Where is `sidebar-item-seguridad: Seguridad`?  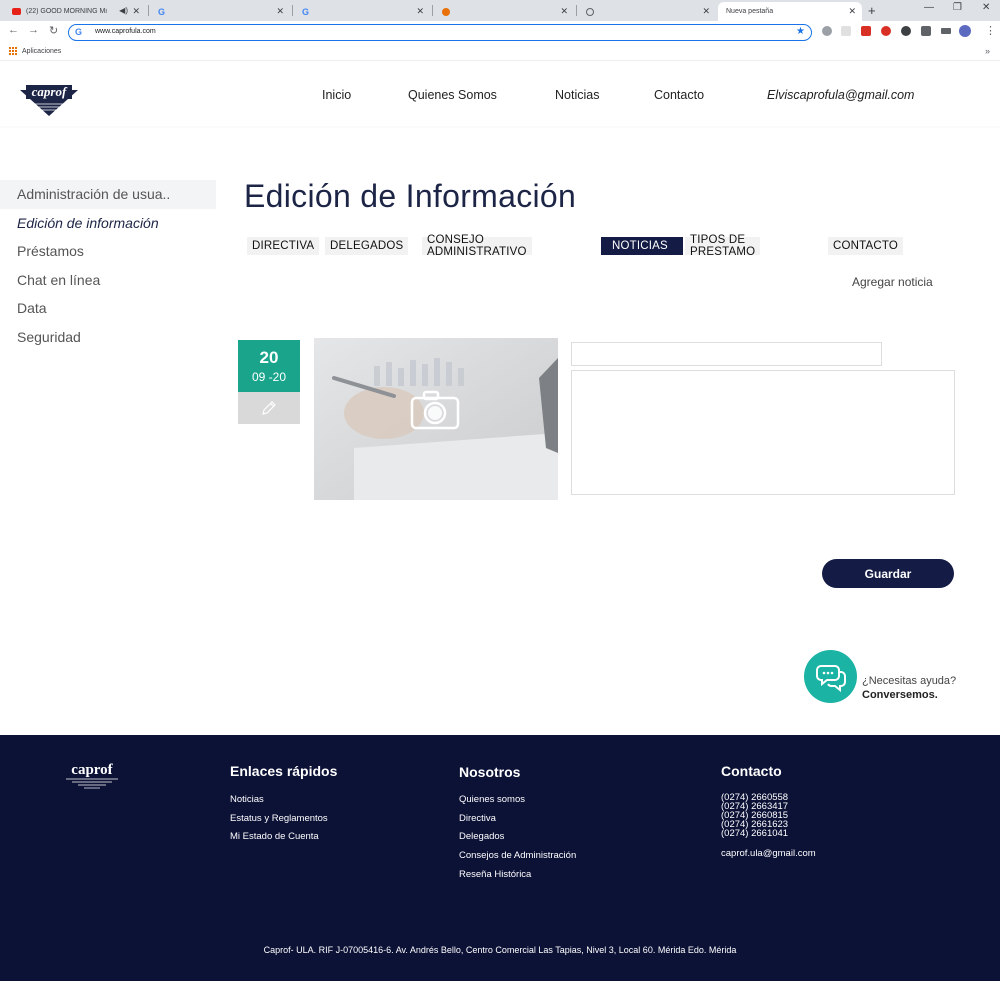
sidebar-item-seguridad: Seguridad is located at coordinates (108, 337).